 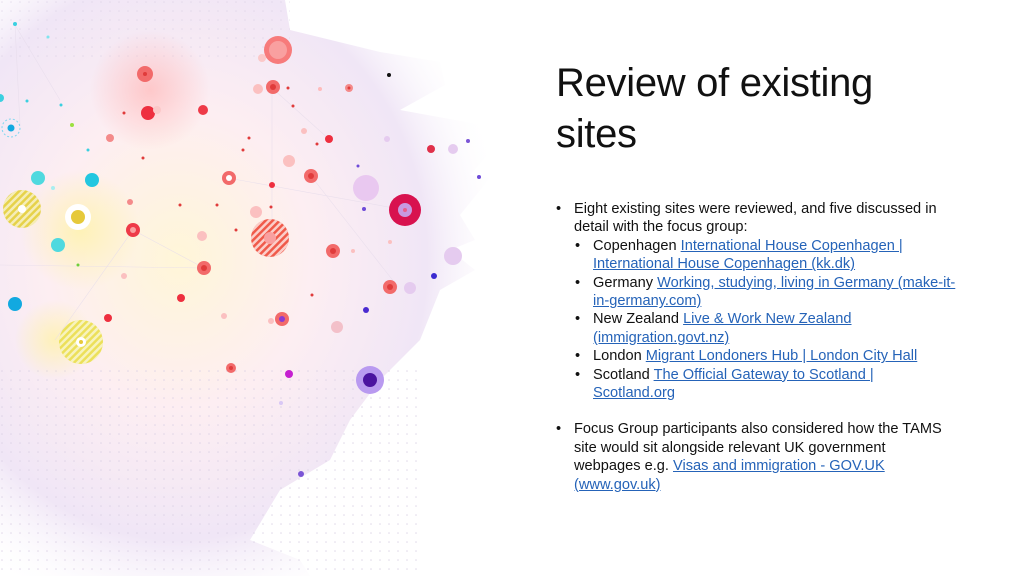 What do you see at coordinates (617, 356) in the screenshot?
I see `site-label: London` at bounding box center [617, 356].